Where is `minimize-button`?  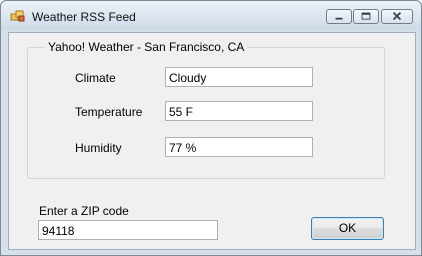 minimize-button is located at coordinates (339, 16).